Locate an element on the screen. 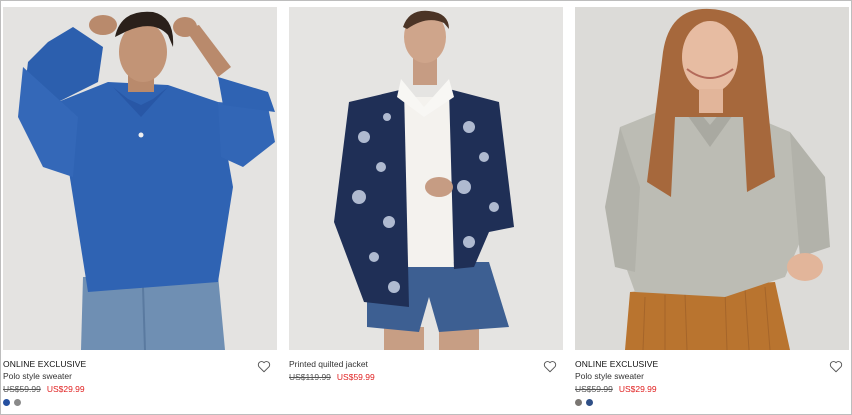  sale-price: US$59.99 is located at coordinates (355, 377).